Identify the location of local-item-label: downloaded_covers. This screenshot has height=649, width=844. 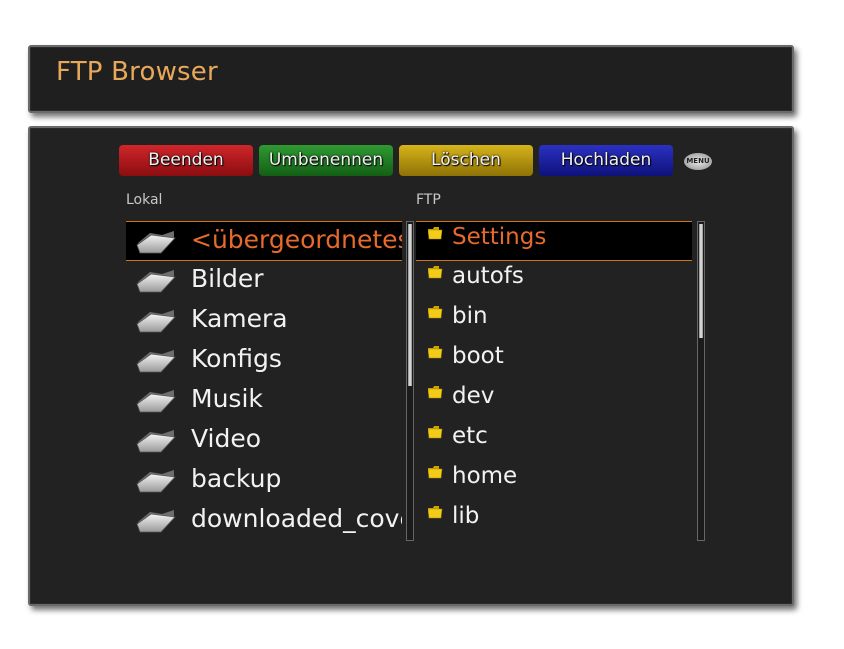
(296, 518).